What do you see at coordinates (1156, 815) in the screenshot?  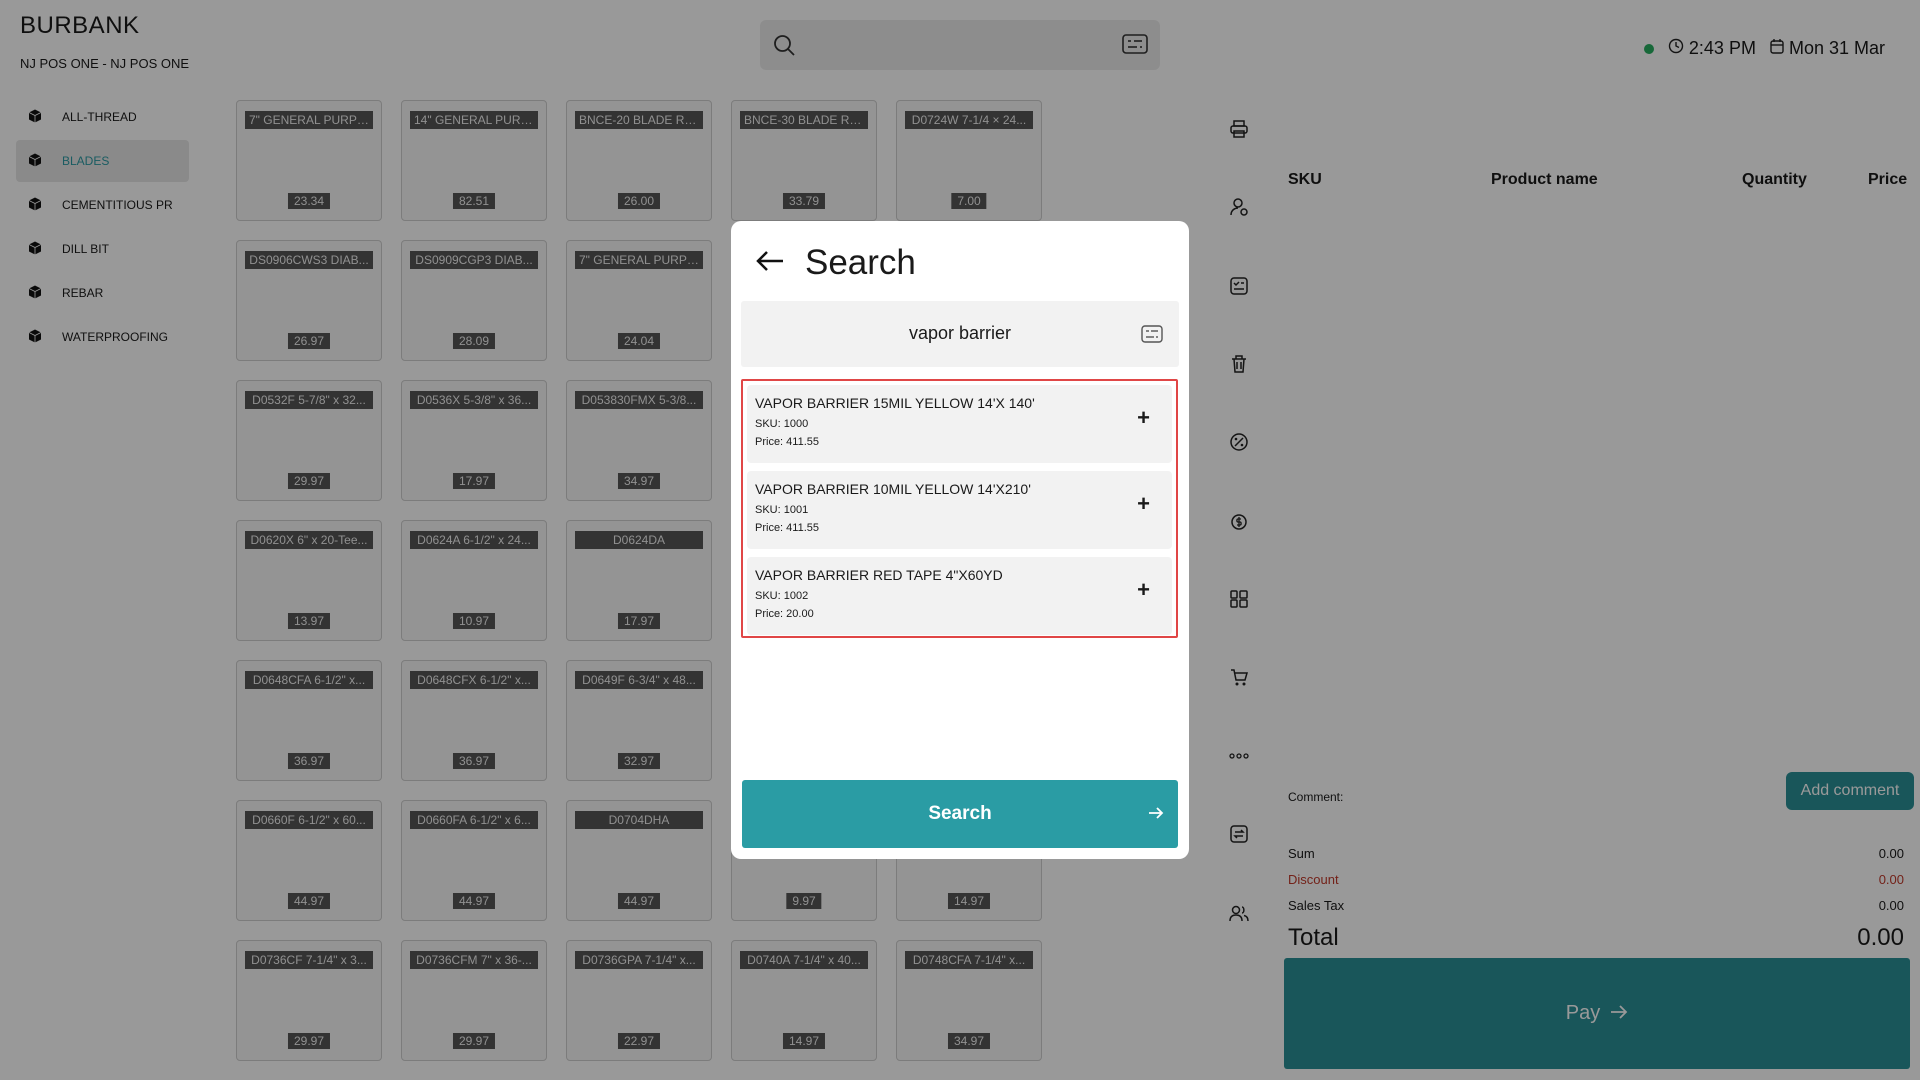 I see `arrow-right-icon` at bounding box center [1156, 815].